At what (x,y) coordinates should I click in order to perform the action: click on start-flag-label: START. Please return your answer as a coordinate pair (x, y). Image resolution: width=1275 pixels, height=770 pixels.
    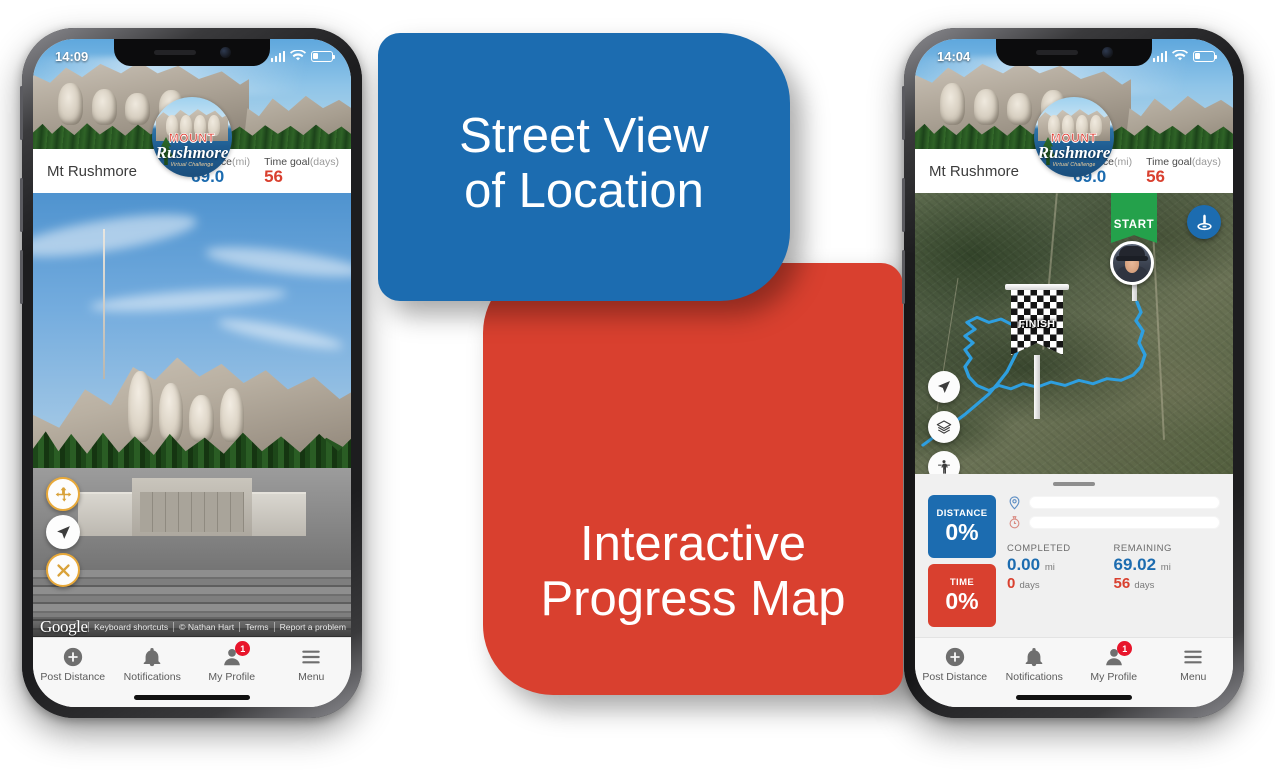
    Looking at the image, I should click on (1134, 218).